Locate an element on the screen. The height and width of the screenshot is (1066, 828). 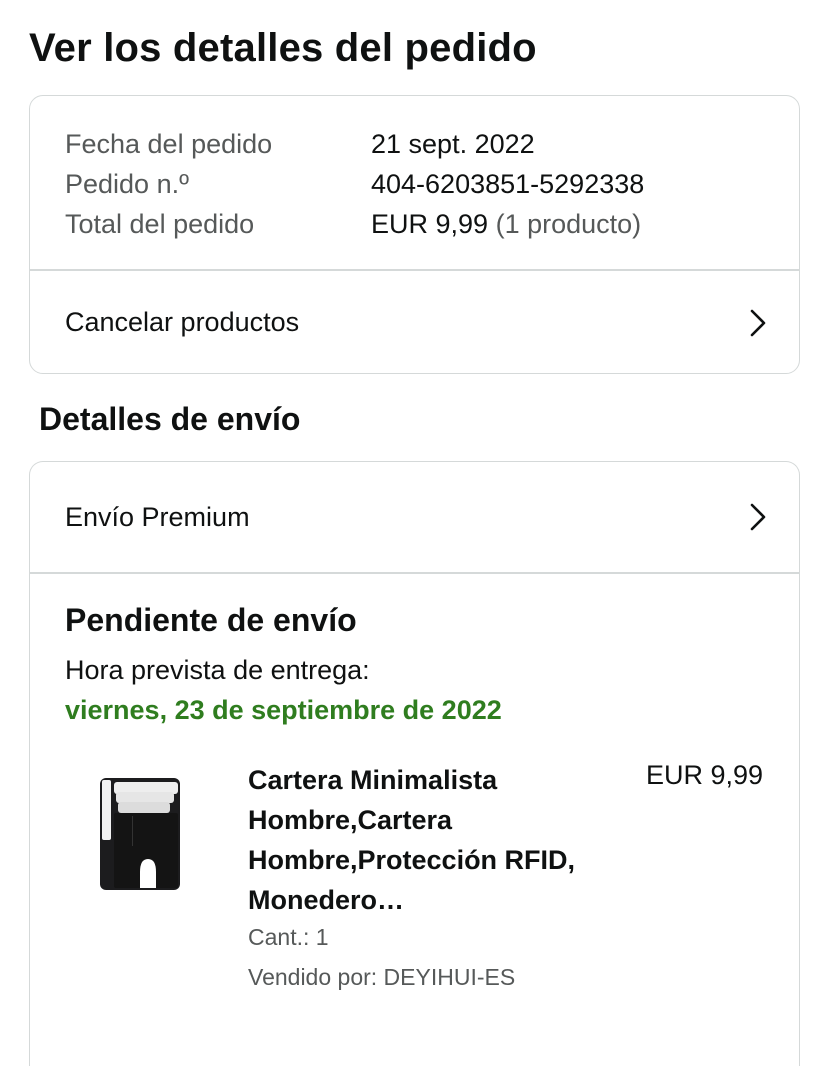
cancel-products-button: Cancelar productos is located at coordinates (414, 322).